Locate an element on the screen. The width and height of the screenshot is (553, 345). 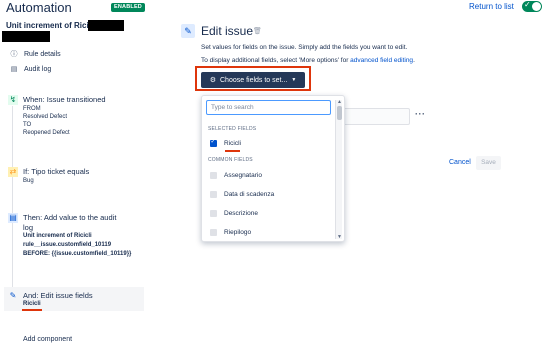
rule-enabled-toggle: ✓ is located at coordinates (532, 6).